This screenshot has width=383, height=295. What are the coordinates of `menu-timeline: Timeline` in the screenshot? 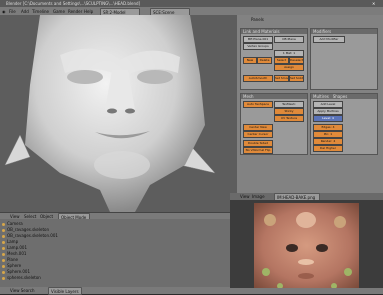 It's located at (40, 11).